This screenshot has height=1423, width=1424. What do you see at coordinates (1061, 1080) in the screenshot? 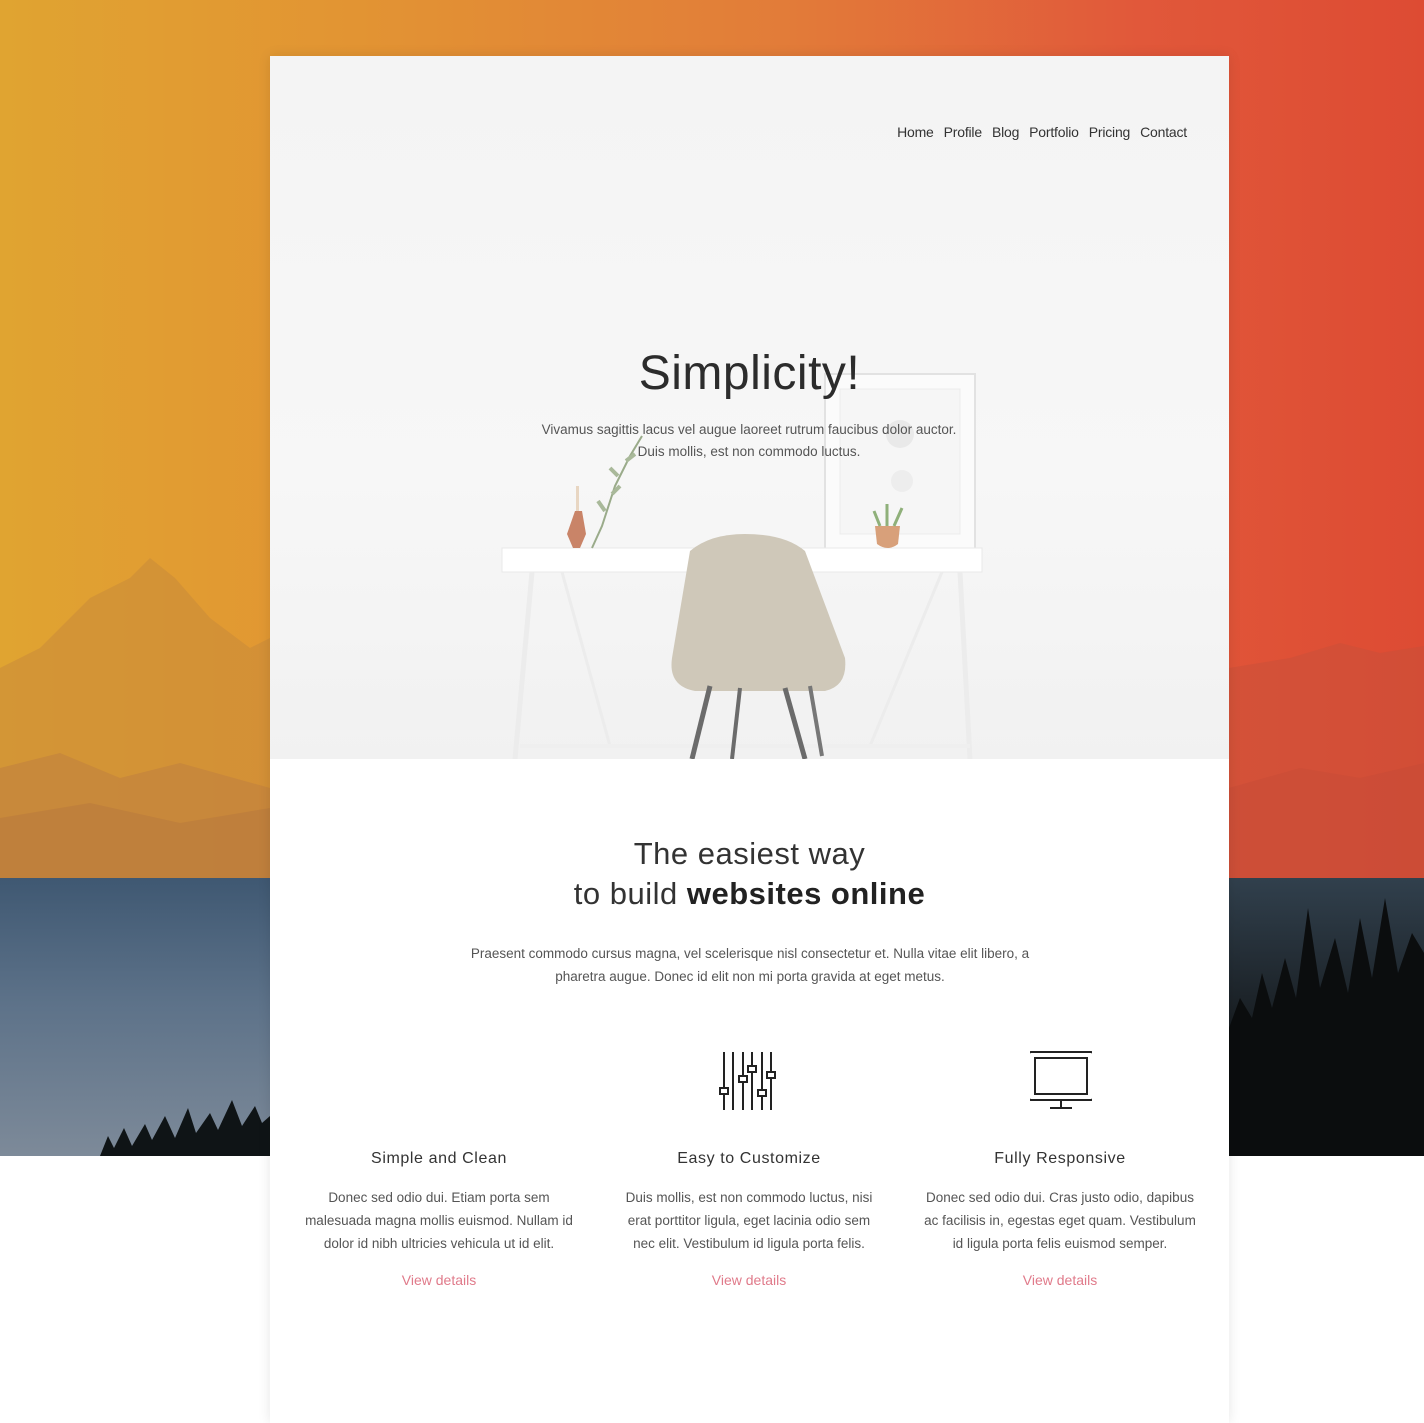
I see `monitor-icon` at bounding box center [1061, 1080].